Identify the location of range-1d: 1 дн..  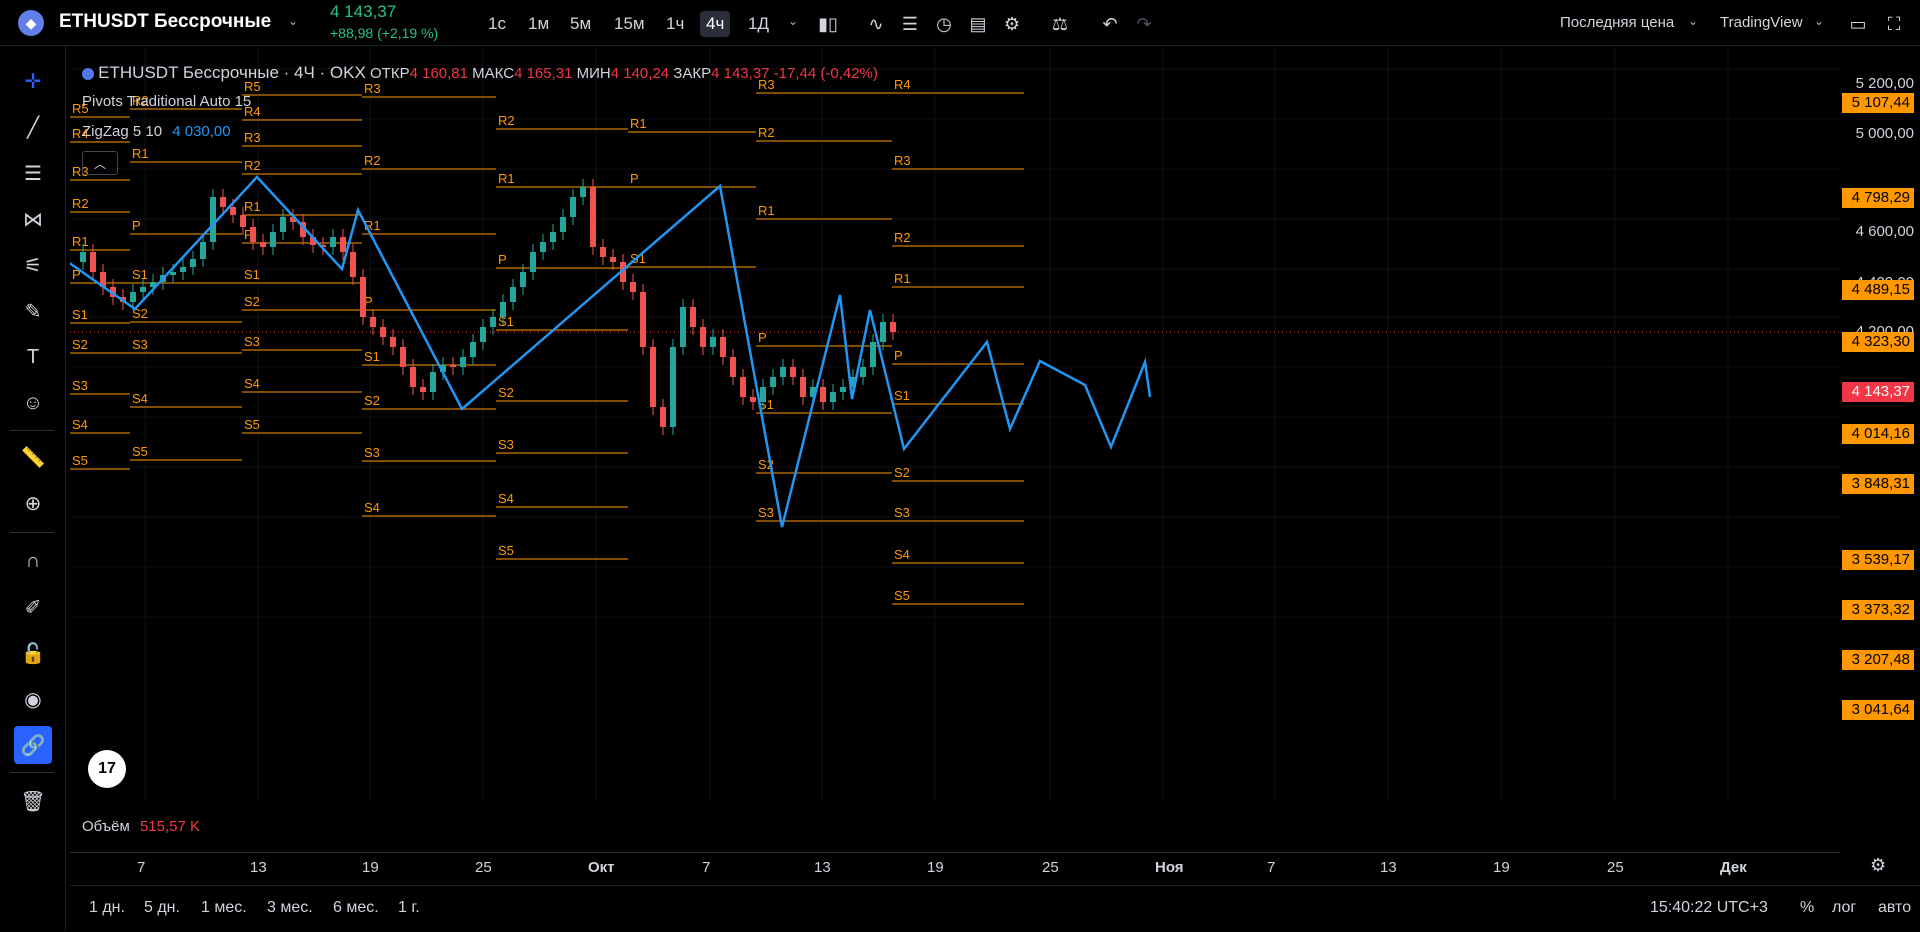
(107, 908).